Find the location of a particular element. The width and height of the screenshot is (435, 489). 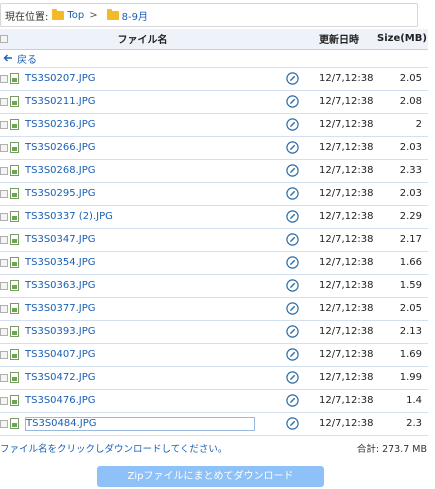

table-row: TS3S0393.JPG 12/7,12:38 2.13 is located at coordinates (214, 332).